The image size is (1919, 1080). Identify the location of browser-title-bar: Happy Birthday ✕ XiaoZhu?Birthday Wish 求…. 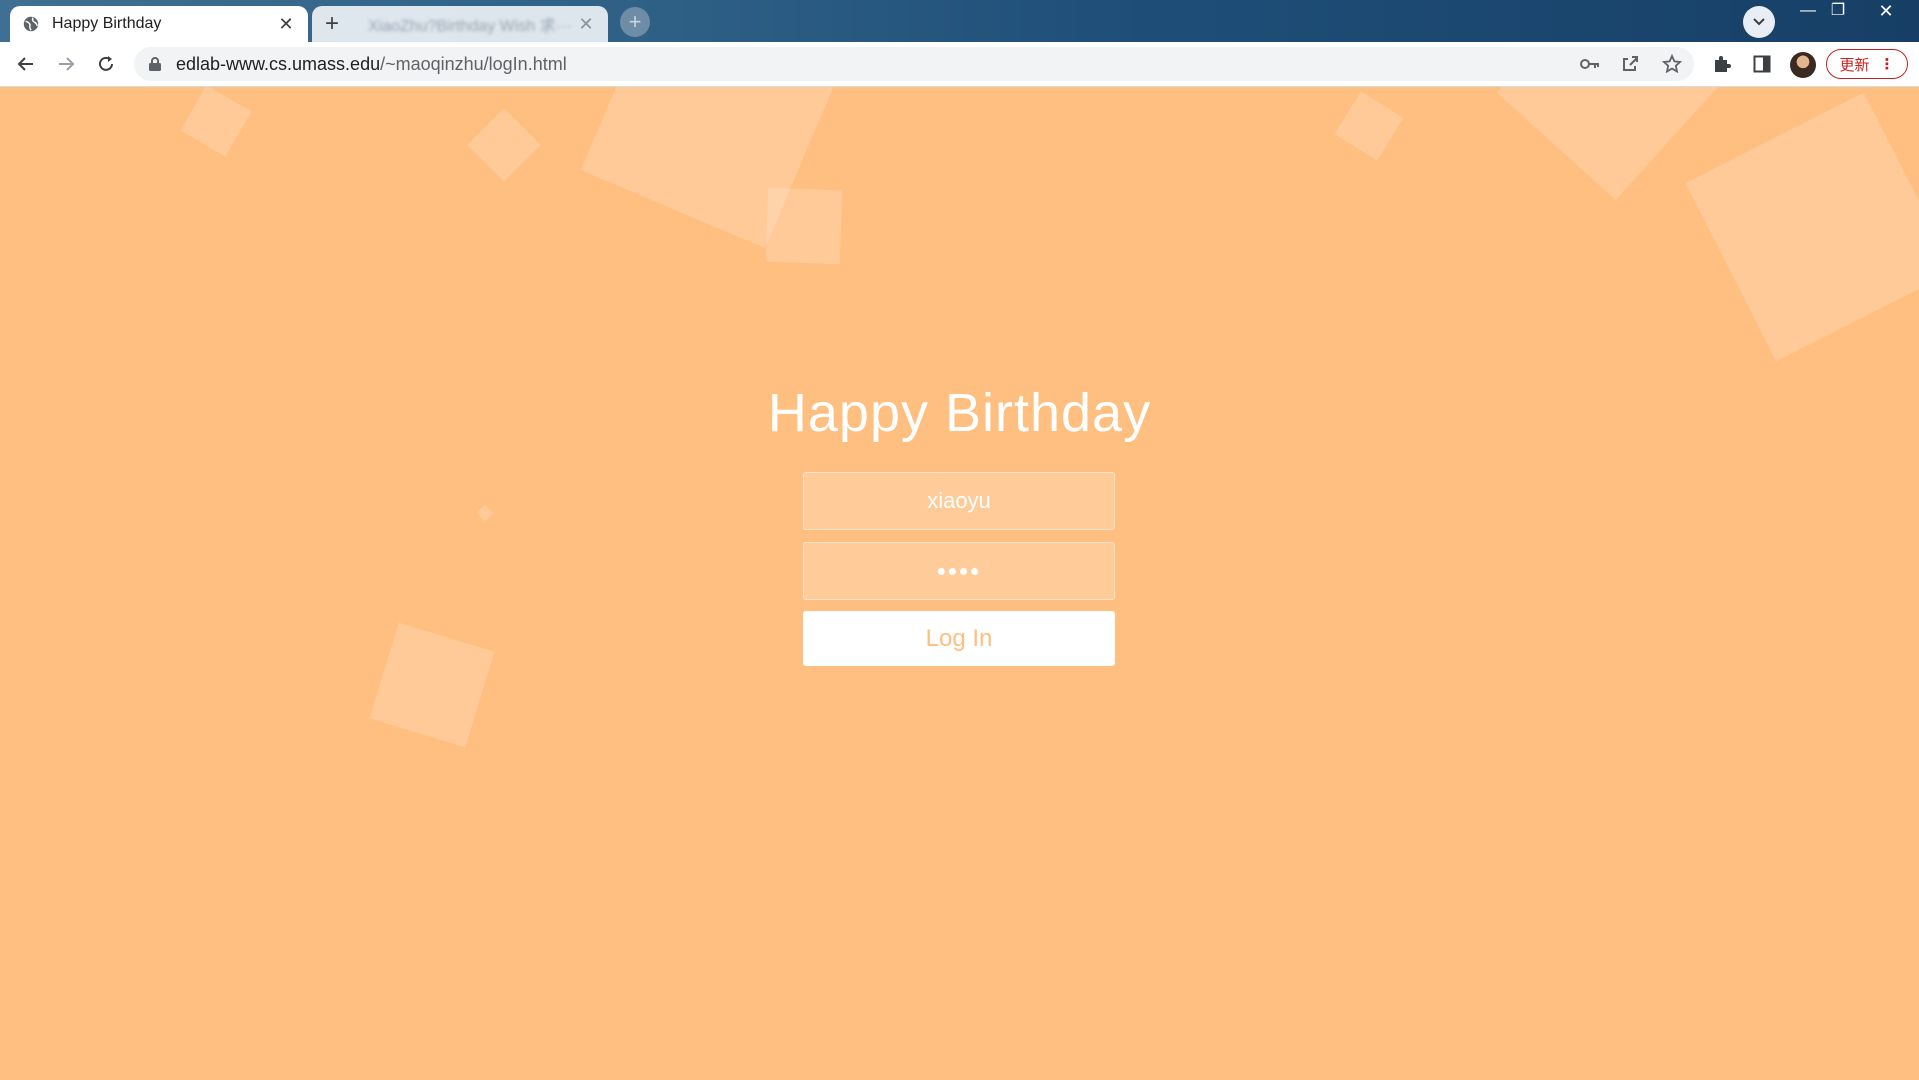
(959, 21).